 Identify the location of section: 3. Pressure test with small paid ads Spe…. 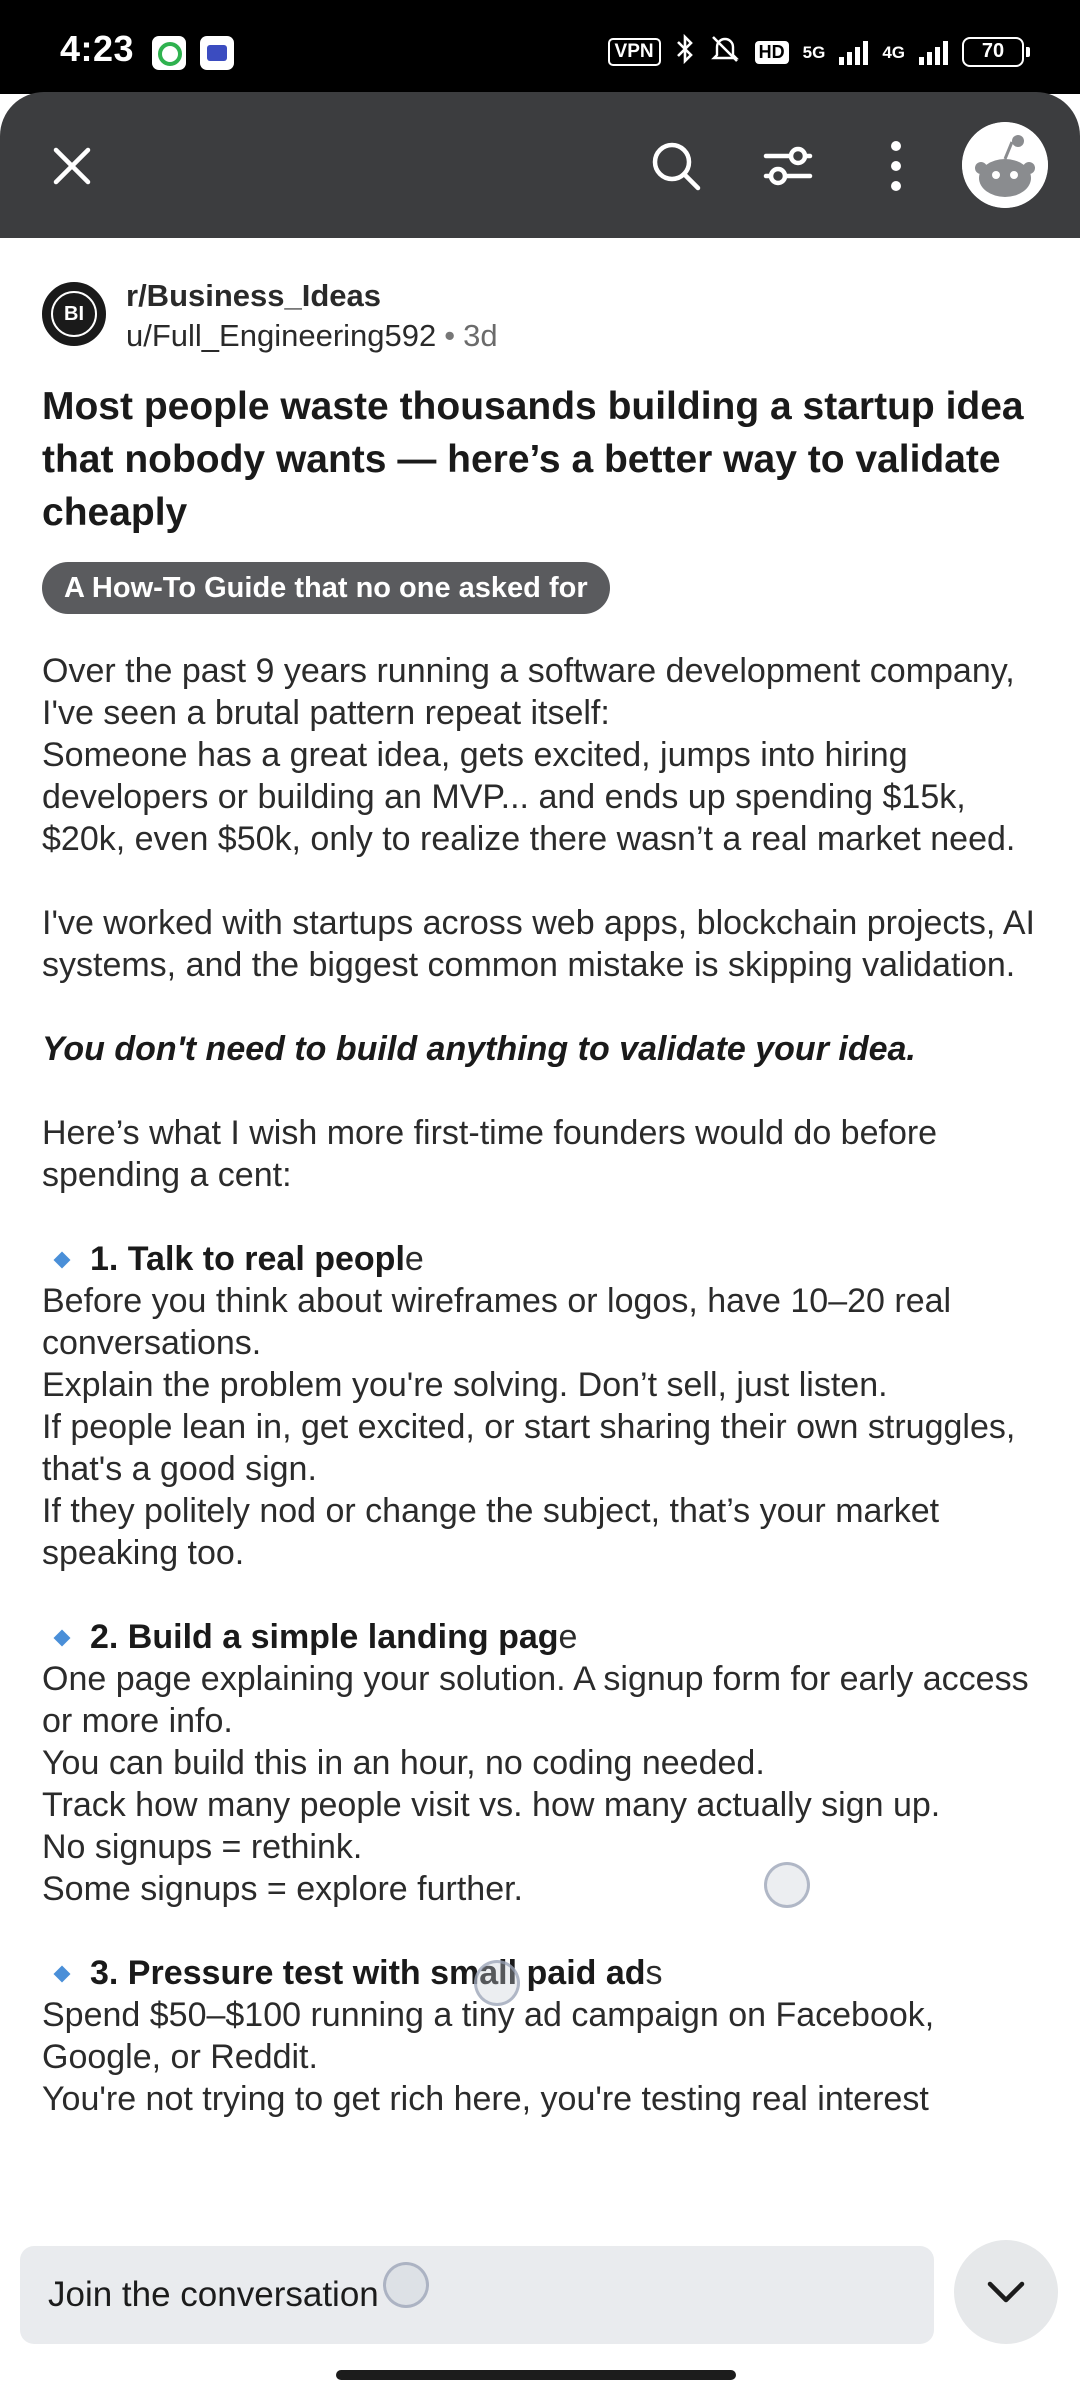
(547, 2036).